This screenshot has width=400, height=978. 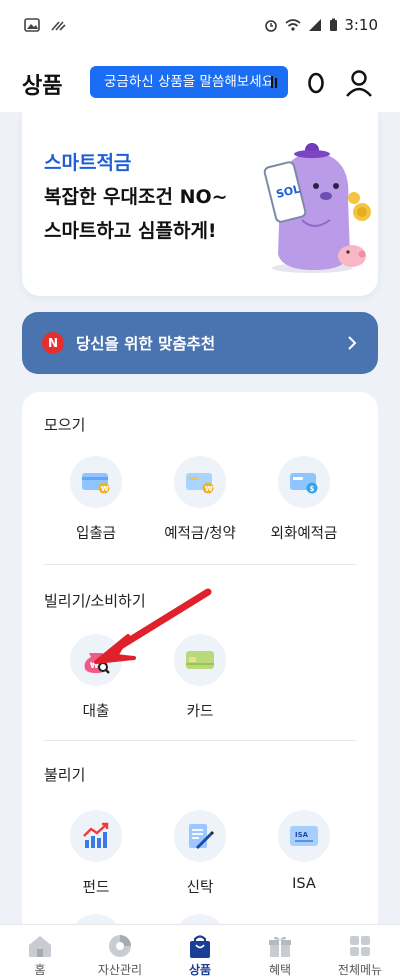 I want to click on new-badge: N, so click(x=53, y=343).